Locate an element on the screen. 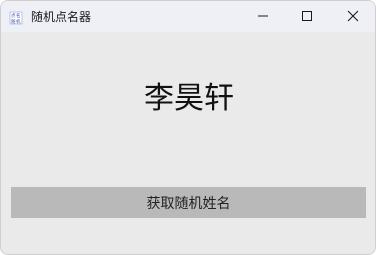 The width and height of the screenshot is (376, 255). app-icon: 点 名 随 机 is located at coordinates (16, 17).